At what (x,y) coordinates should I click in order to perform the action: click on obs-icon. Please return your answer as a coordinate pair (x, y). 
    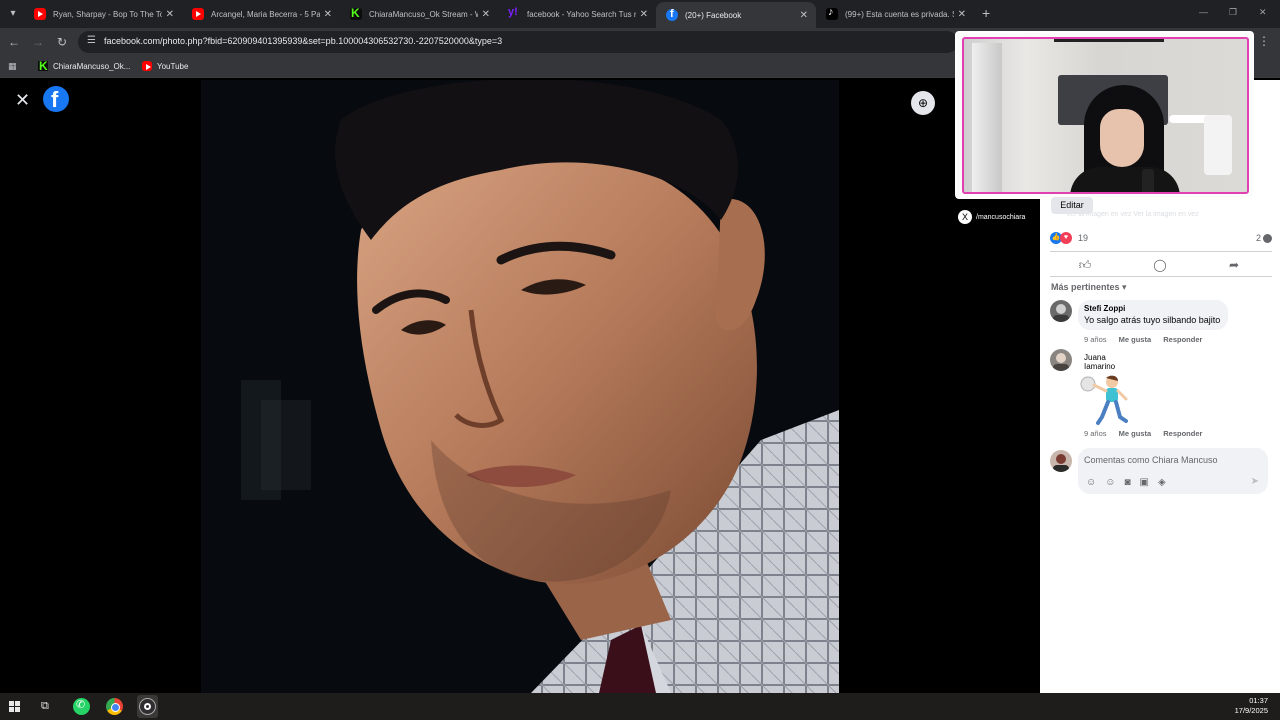
    Looking at the image, I should click on (147, 706).